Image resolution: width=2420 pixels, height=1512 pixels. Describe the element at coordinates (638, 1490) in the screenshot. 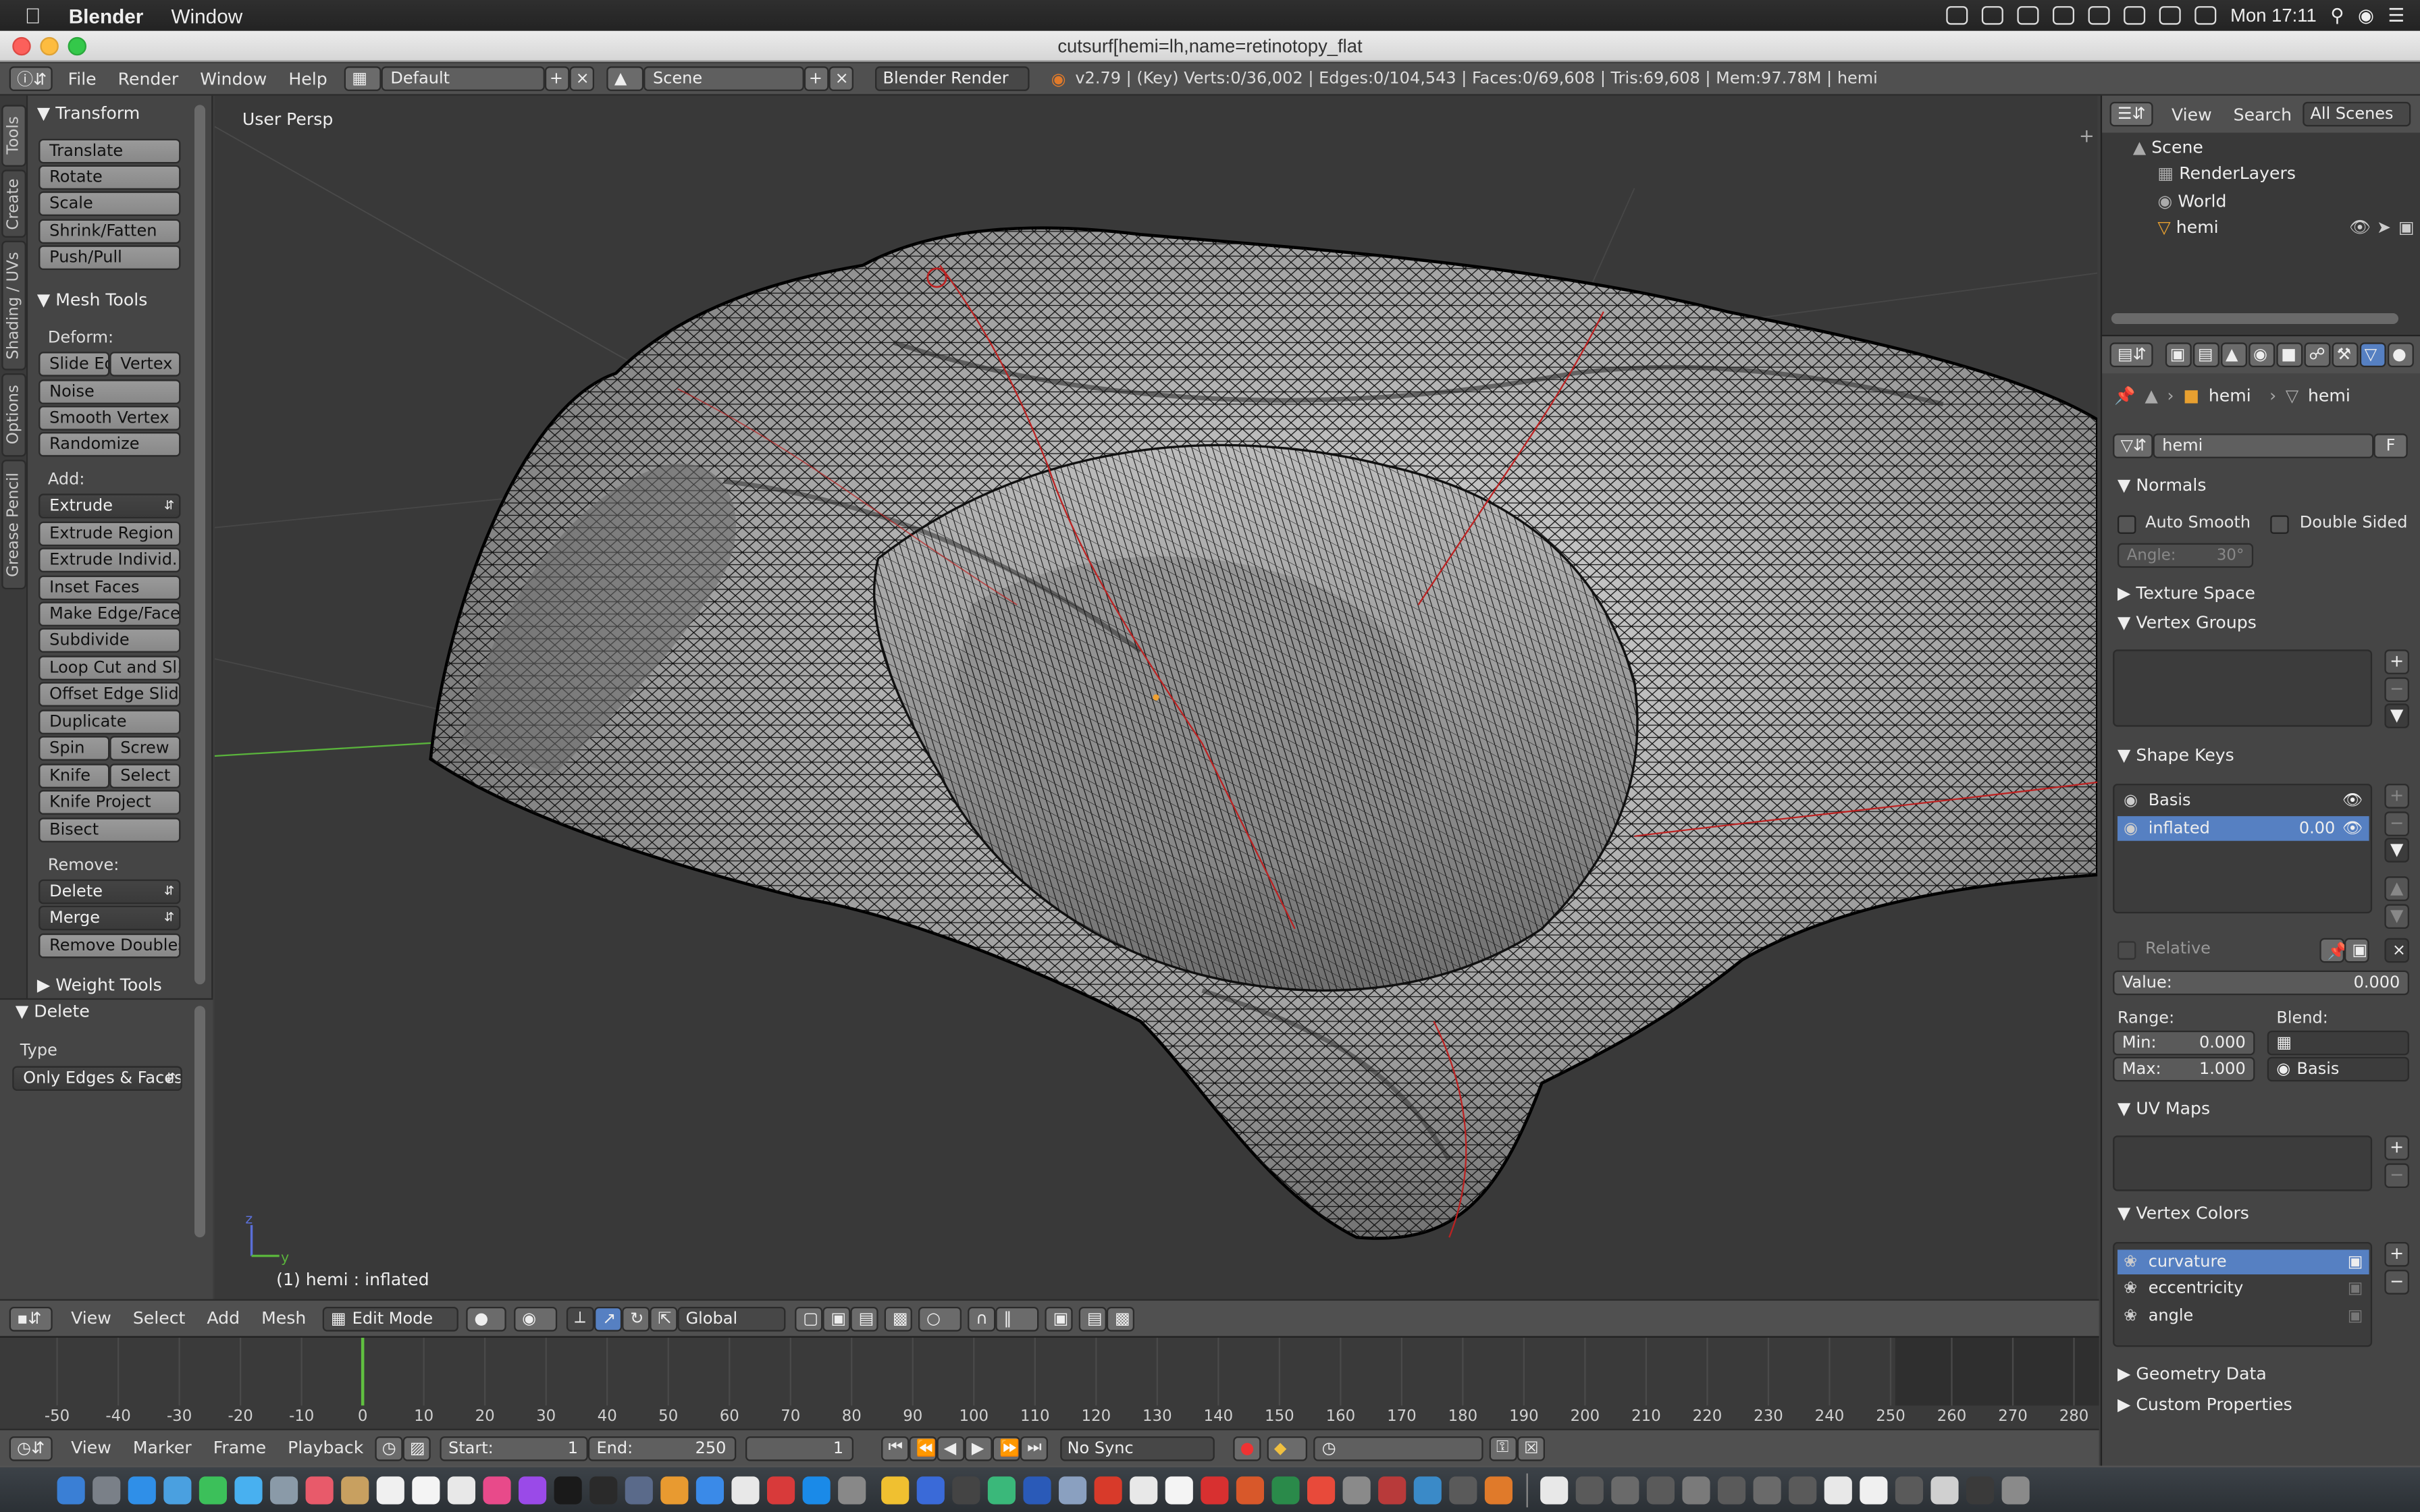

I see `virtualbox-icon` at that location.